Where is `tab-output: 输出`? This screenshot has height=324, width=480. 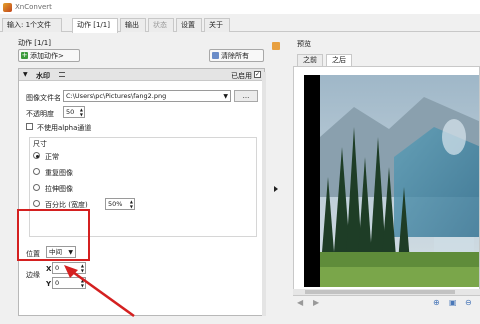
tab-output: 输出 is located at coordinates (133, 25).